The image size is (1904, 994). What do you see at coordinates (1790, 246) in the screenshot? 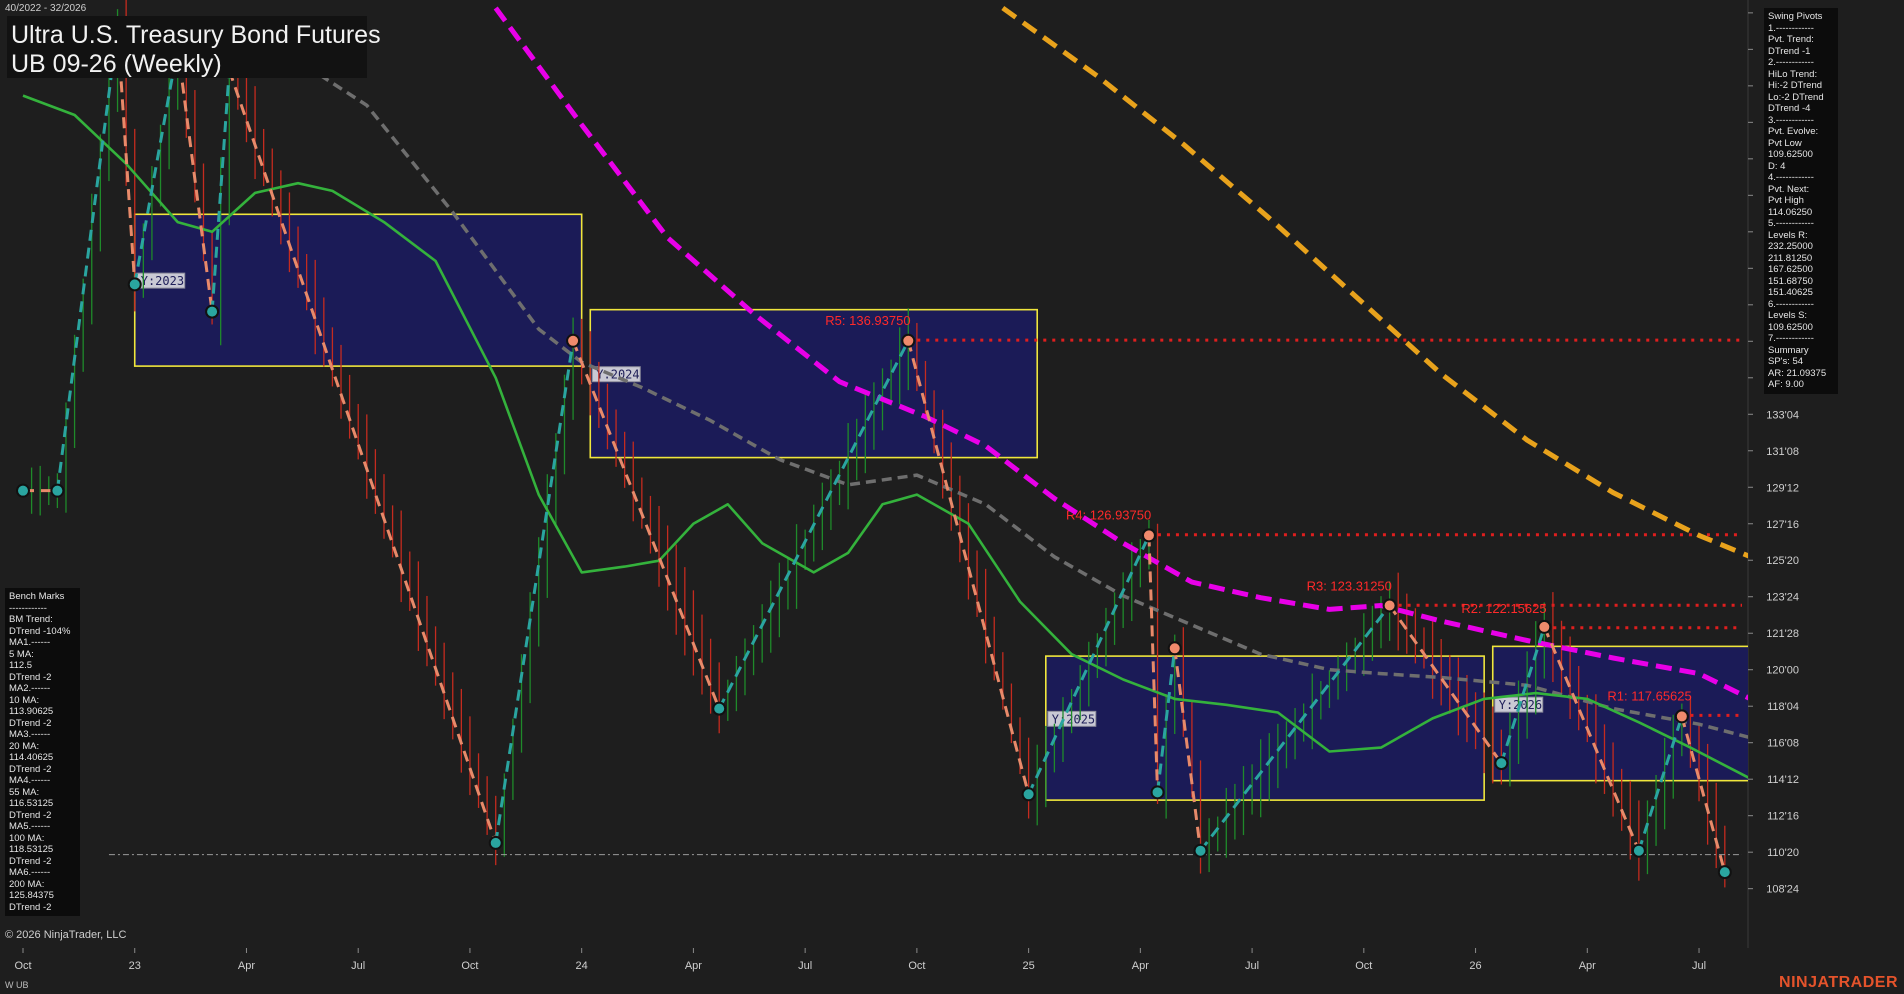
I see `swing-pivots-line: 232.25000` at bounding box center [1790, 246].